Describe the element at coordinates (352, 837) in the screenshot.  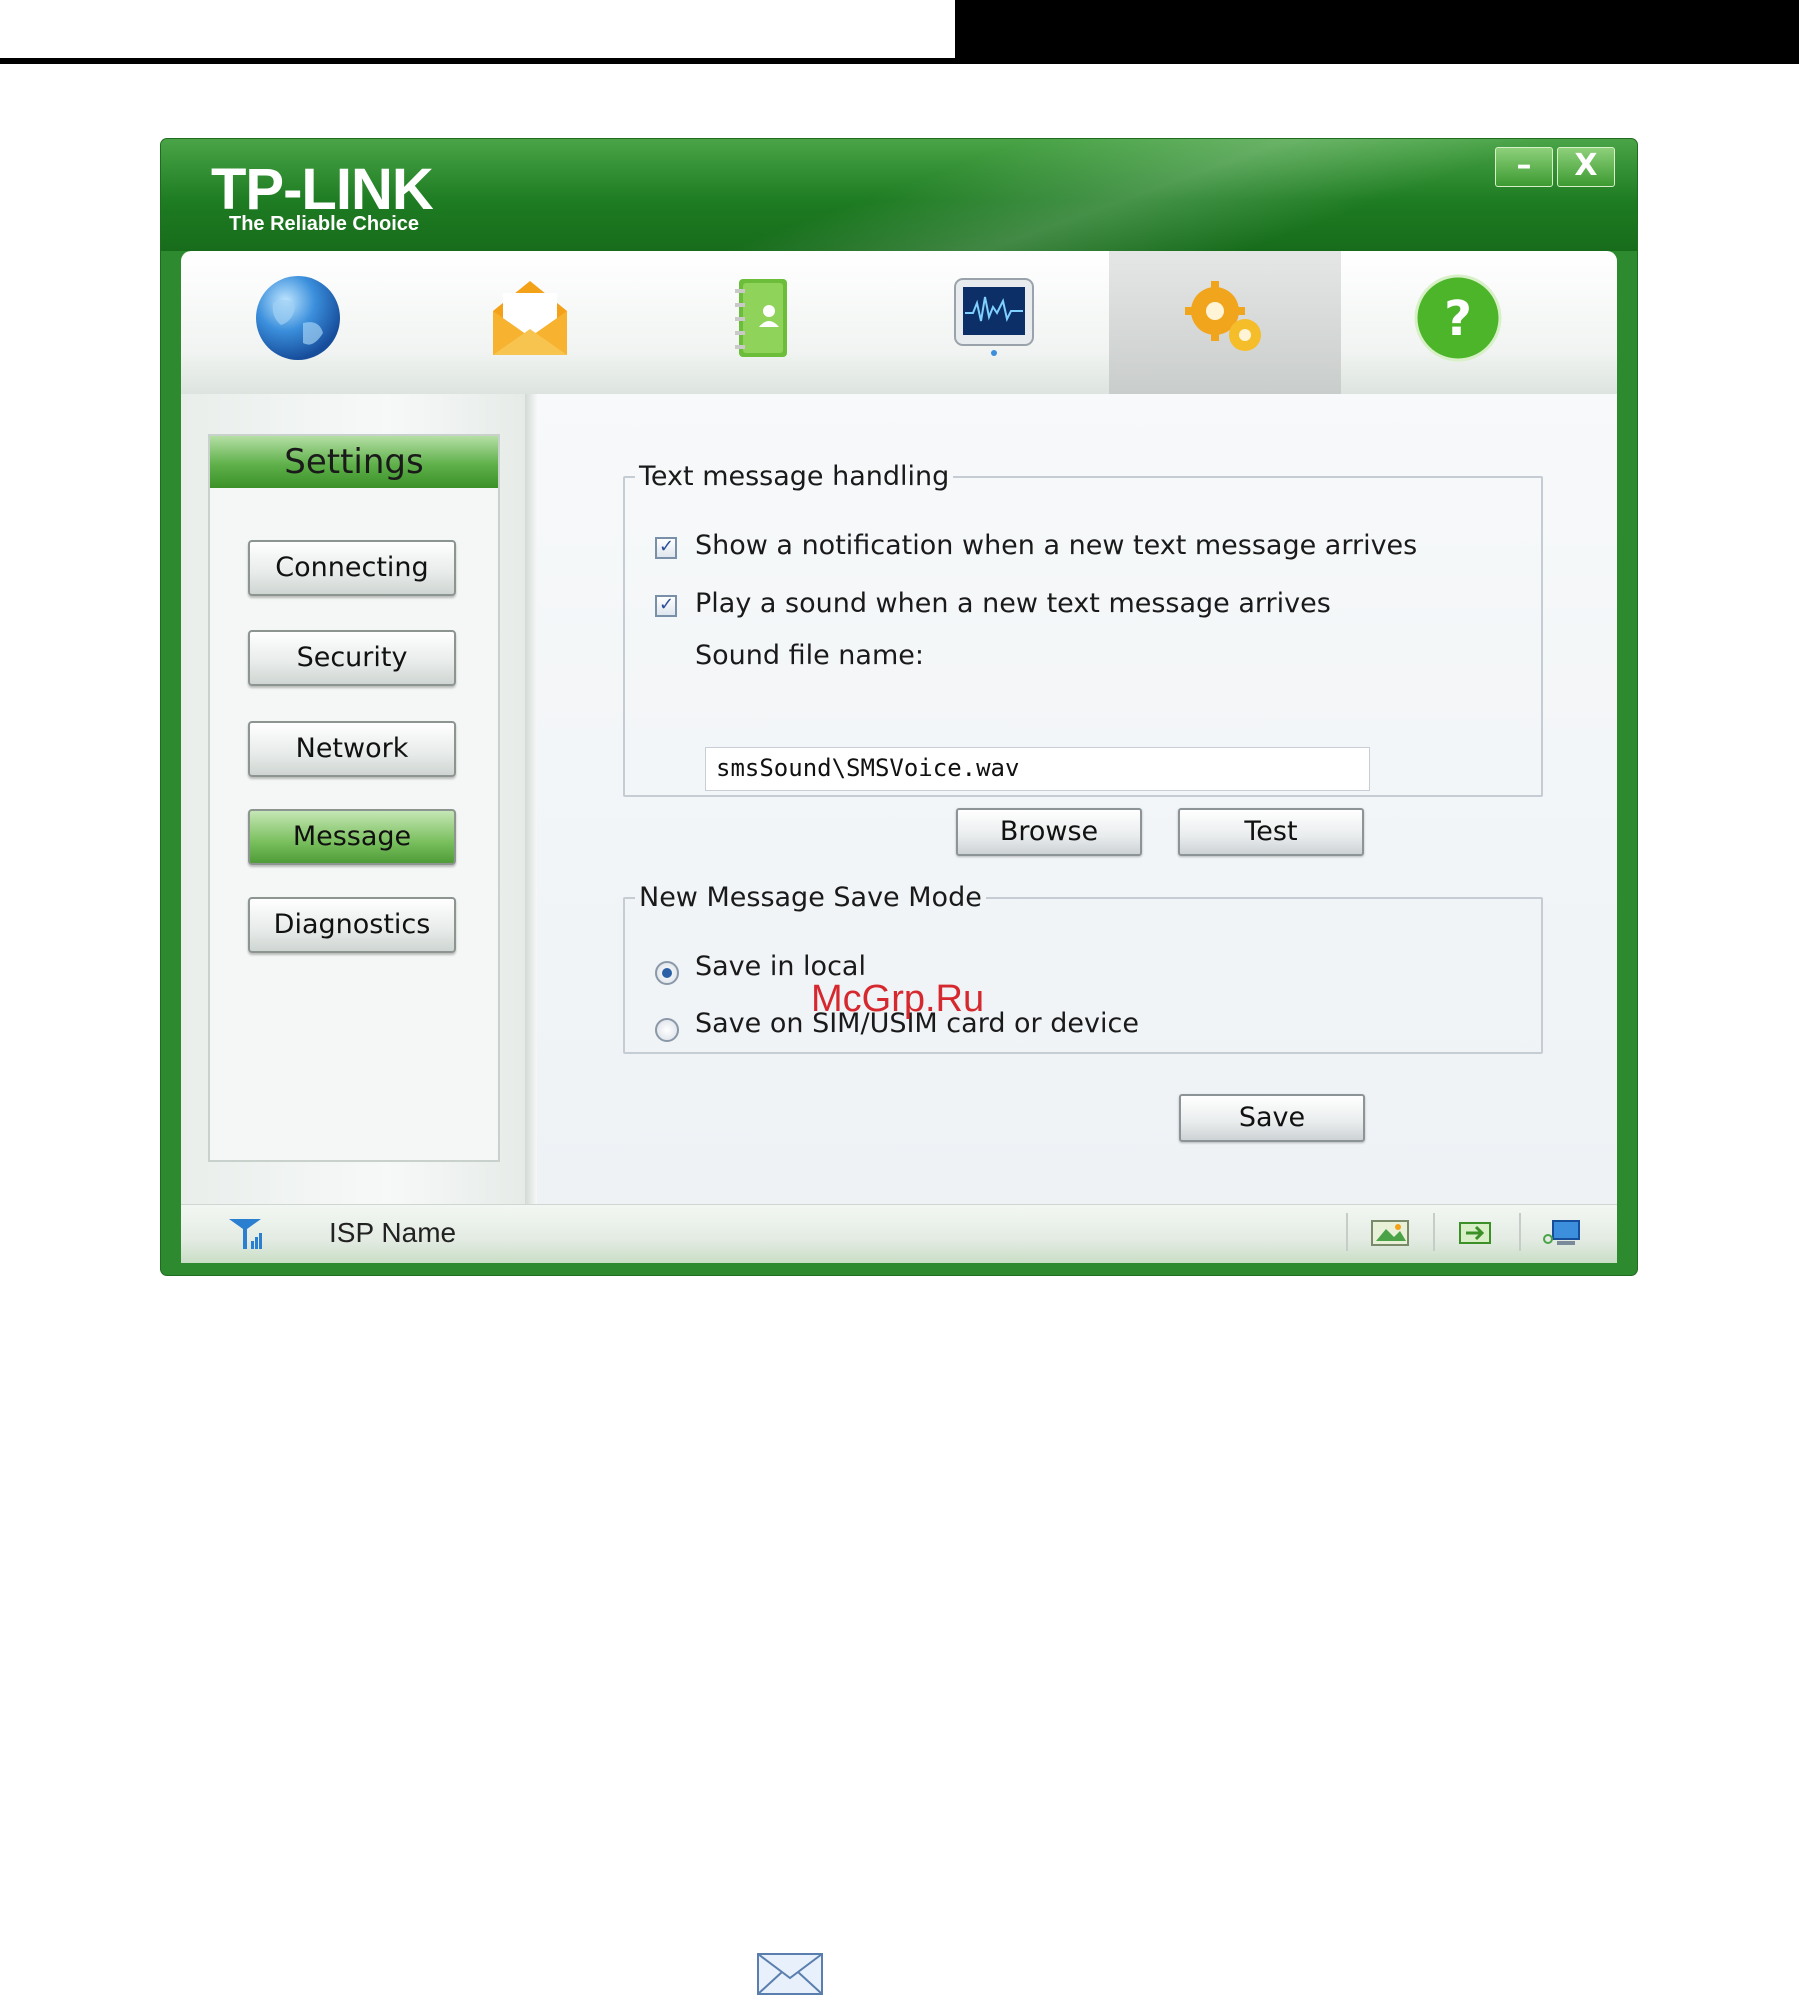
I see `nav-message-button: Message` at that location.